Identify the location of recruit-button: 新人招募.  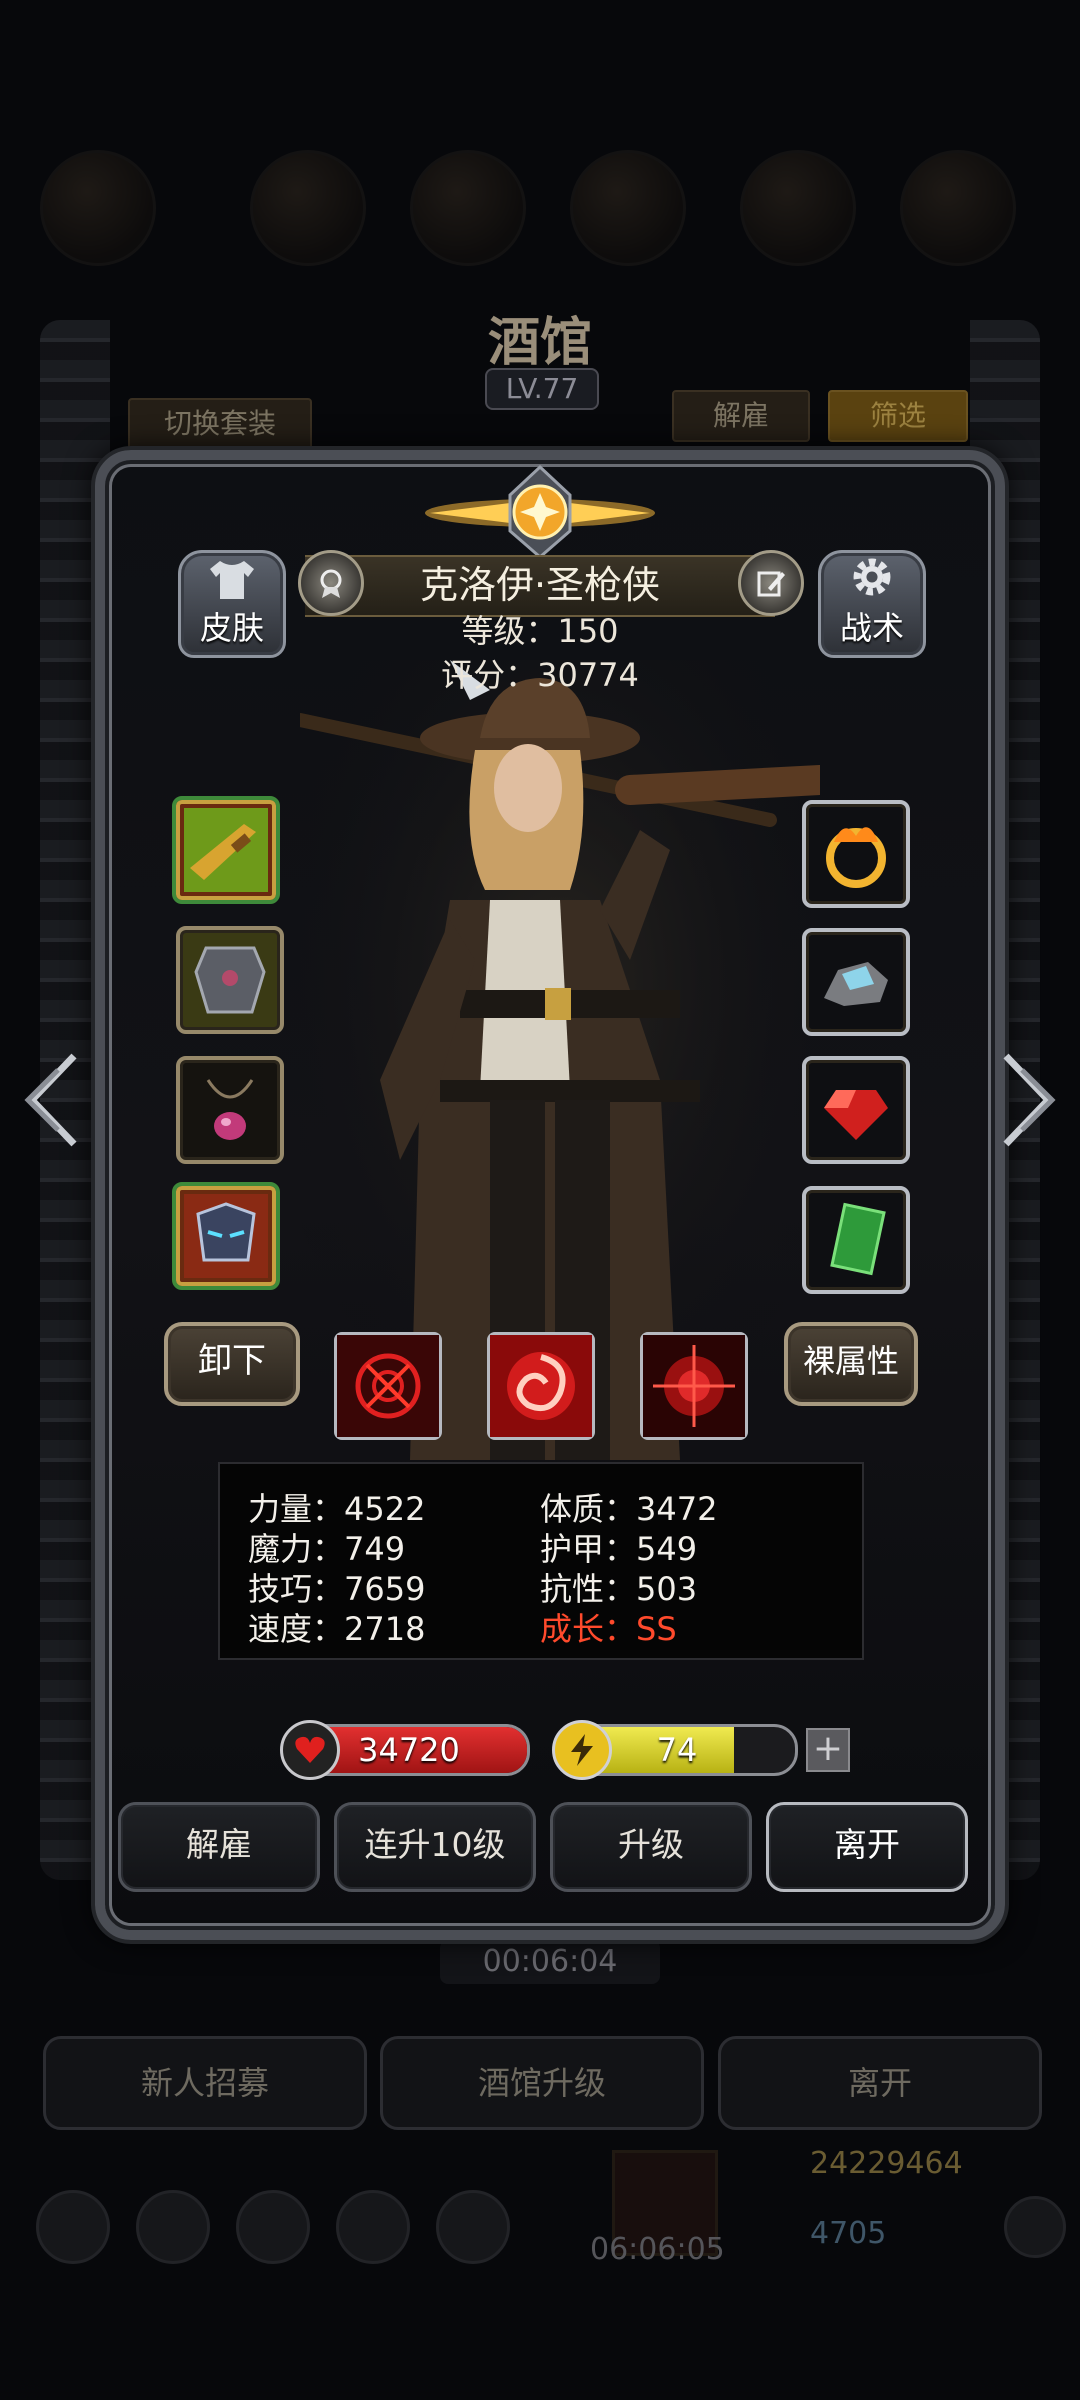
(205, 2083).